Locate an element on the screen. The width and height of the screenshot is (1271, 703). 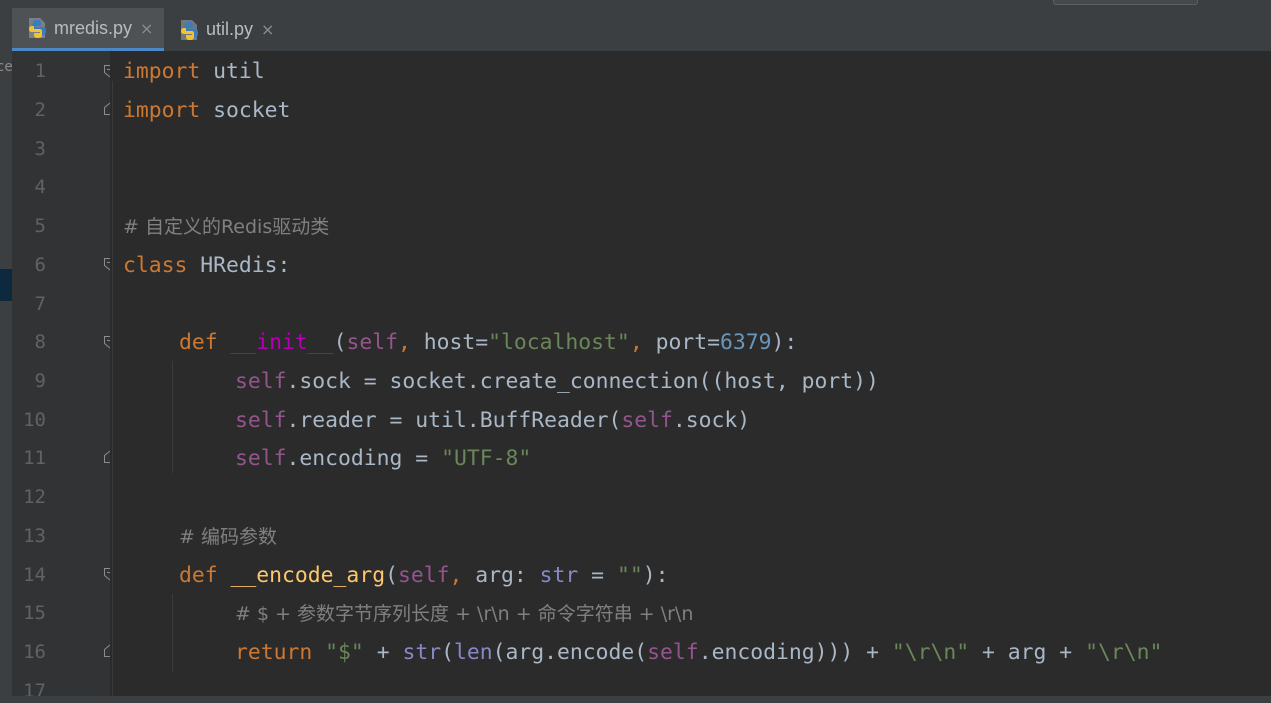
code-line-15: # $ + 参数字节序列长度 + \r\n + 命令字符串 + \r\n is located at coordinates (464, 613).